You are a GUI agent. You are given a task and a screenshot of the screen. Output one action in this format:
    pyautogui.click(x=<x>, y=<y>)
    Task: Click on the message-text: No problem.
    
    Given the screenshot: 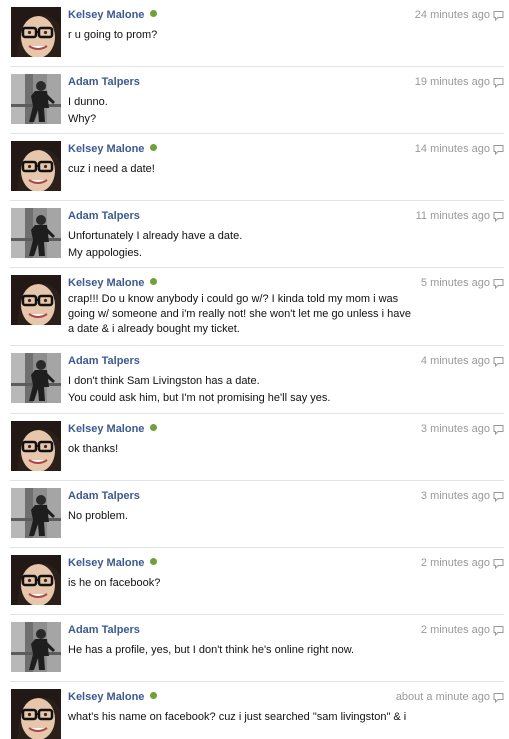 What is the action you would take?
    pyautogui.click(x=98, y=516)
    